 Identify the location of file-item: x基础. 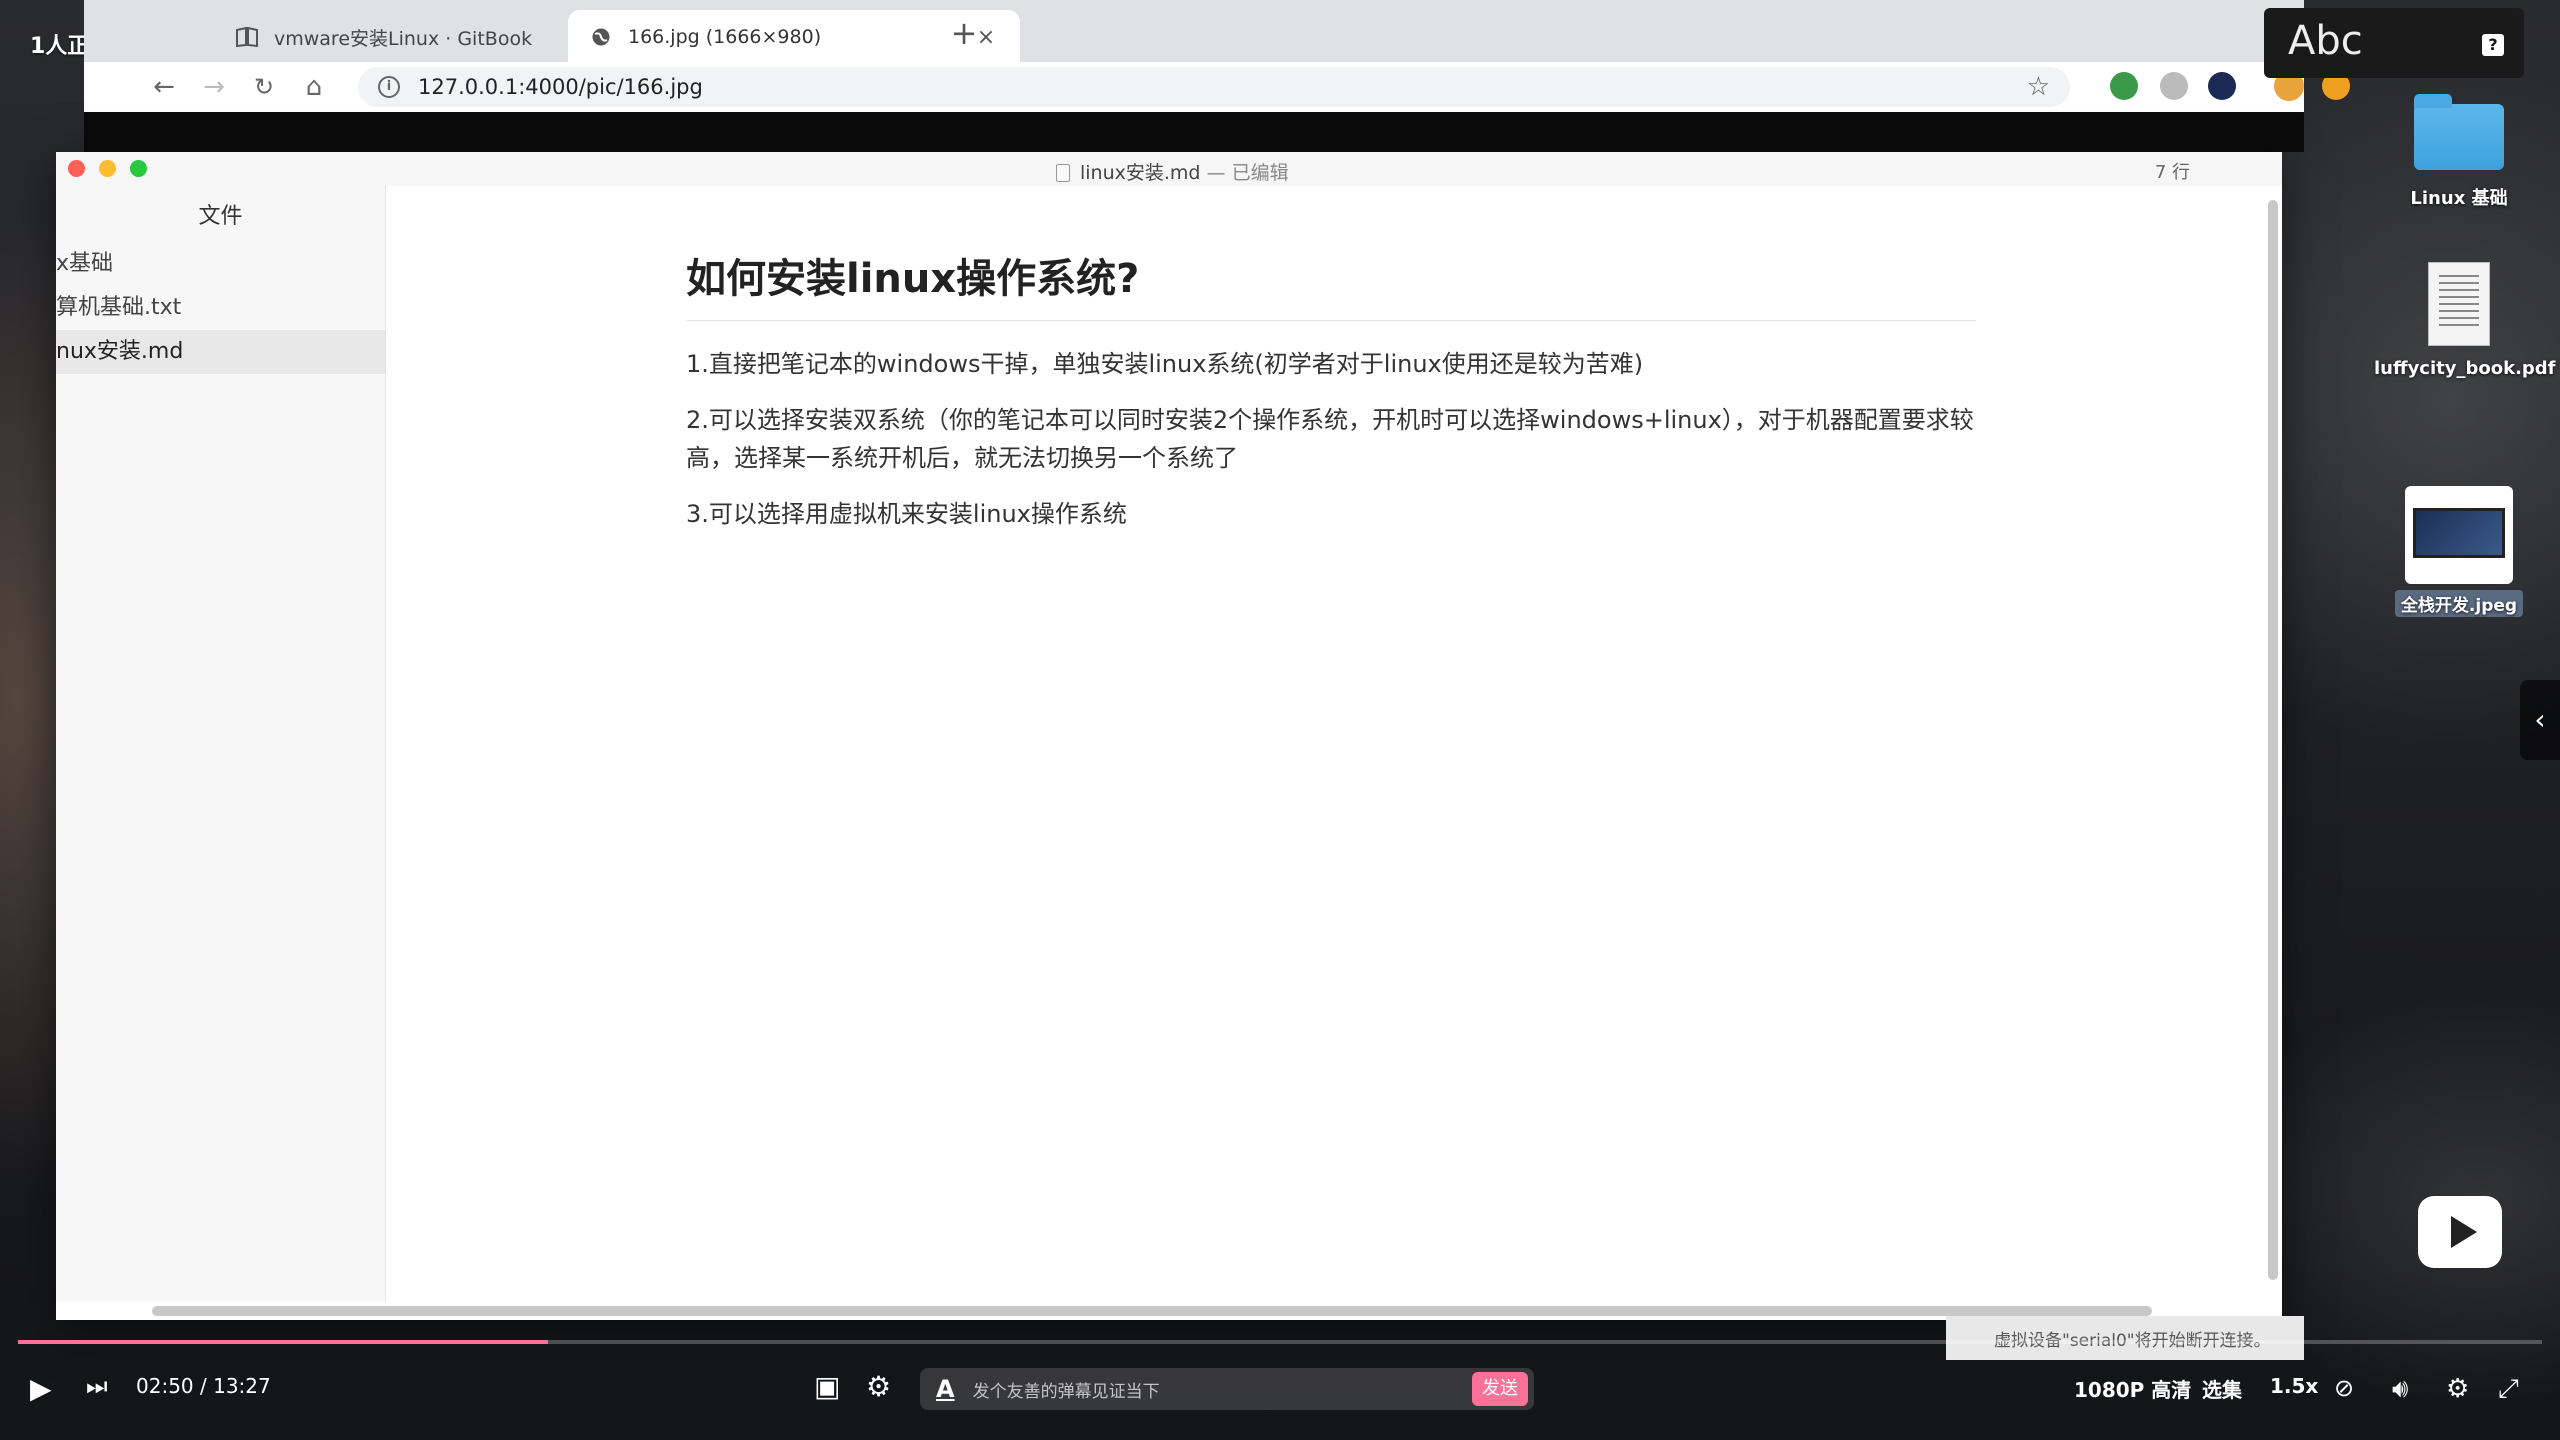
(220, 264).